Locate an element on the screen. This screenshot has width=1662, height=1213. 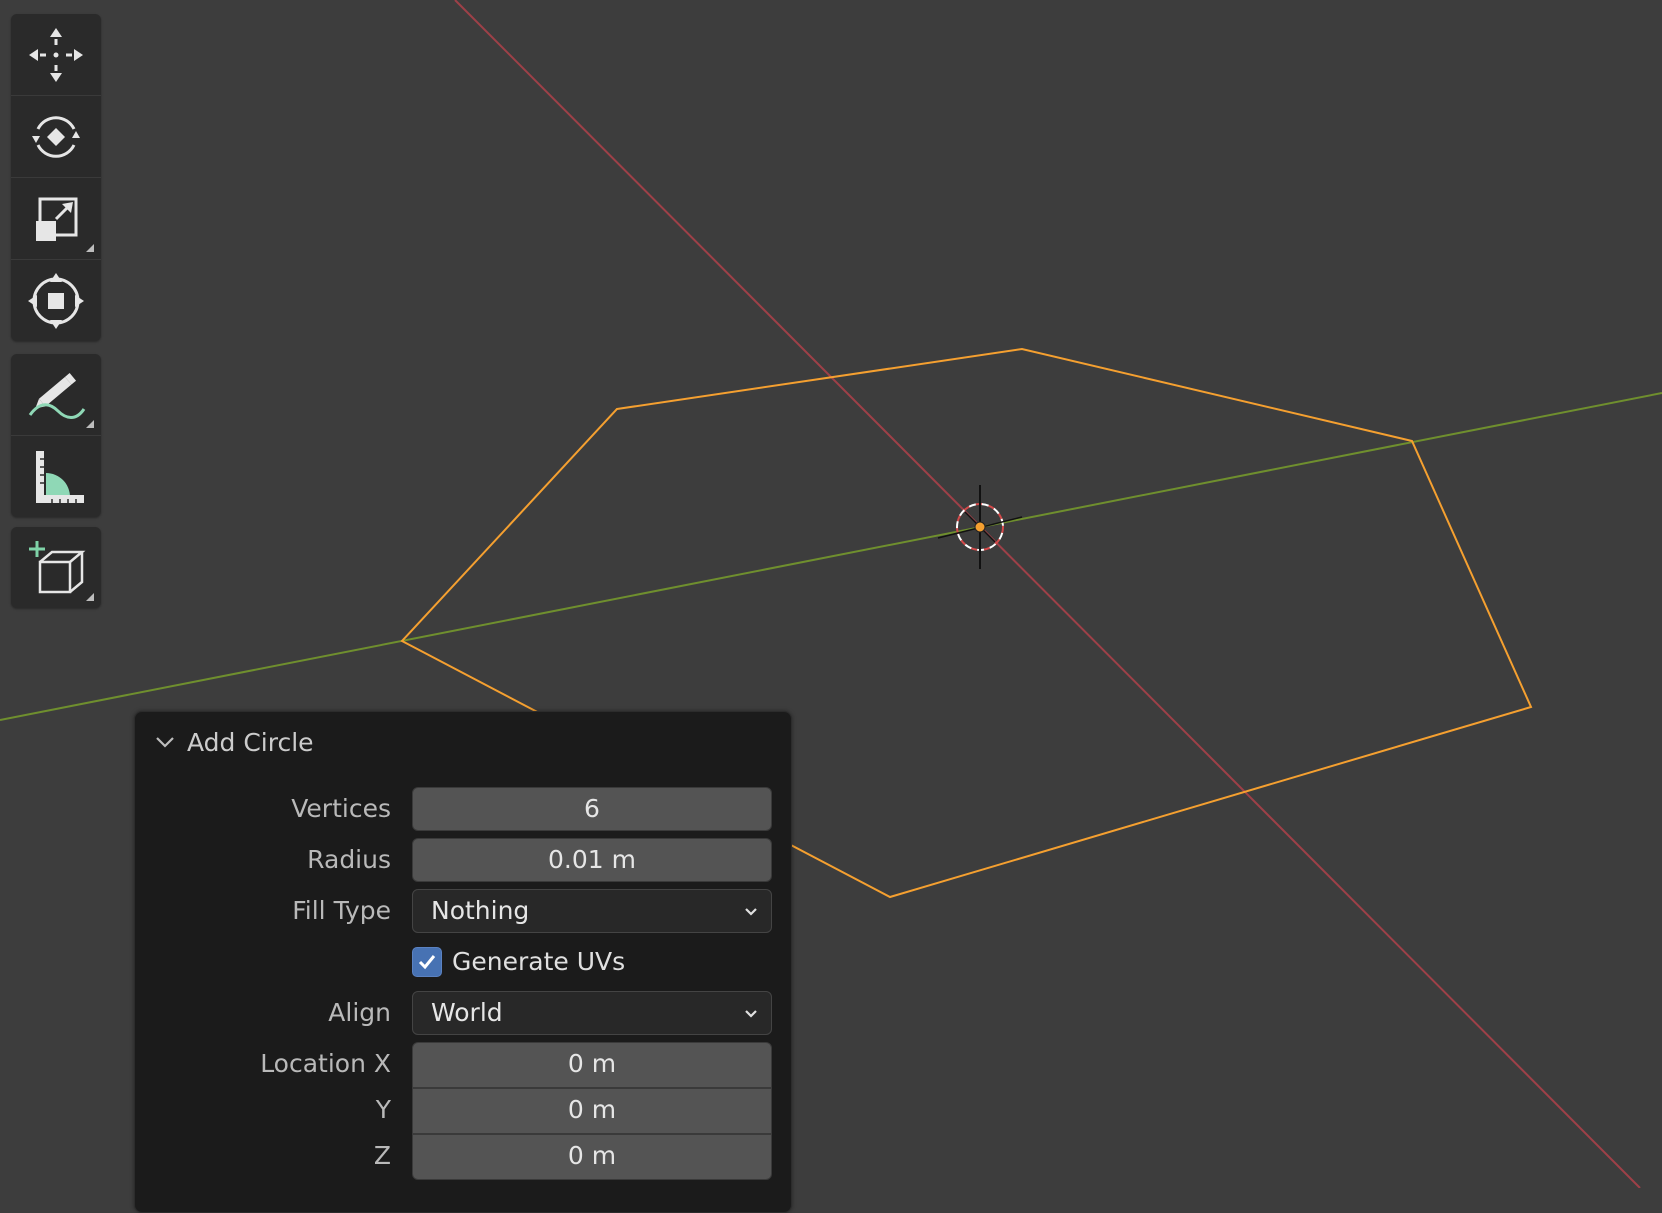
tool-transform is located at coordinates (56, 300).